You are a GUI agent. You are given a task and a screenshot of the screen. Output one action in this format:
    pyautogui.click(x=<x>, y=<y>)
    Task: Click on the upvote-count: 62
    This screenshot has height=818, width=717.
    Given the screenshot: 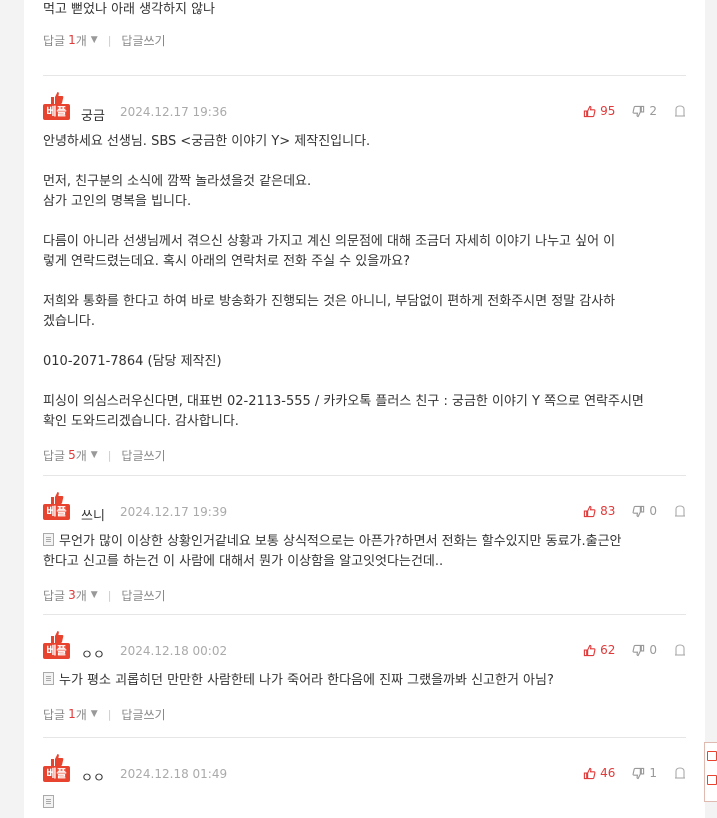 What is the action you would take?
    pyautogui.click(x=608, y=650)
    